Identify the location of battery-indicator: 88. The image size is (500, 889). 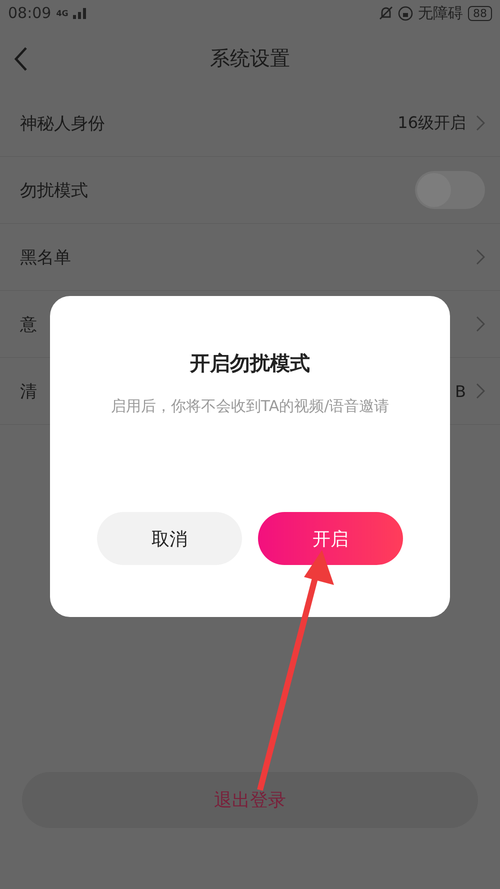
(480, 13).